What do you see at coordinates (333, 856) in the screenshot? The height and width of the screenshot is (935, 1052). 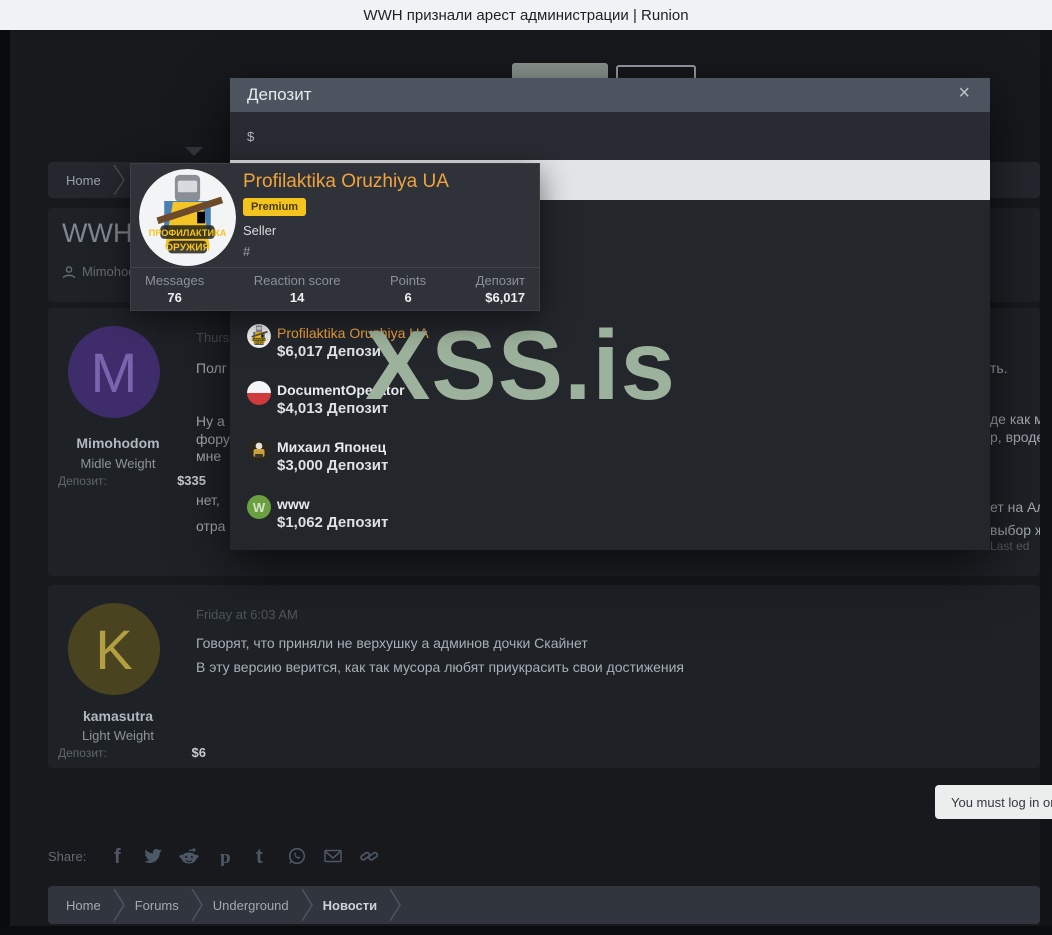 I see `email-icon` at bounding box center [333, 856].